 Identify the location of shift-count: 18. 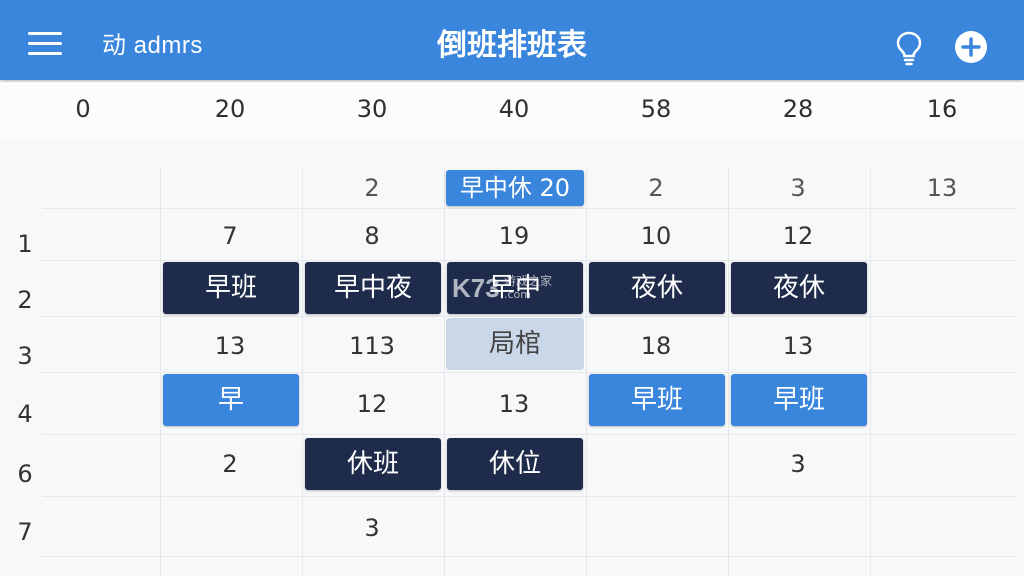
(656, 346).